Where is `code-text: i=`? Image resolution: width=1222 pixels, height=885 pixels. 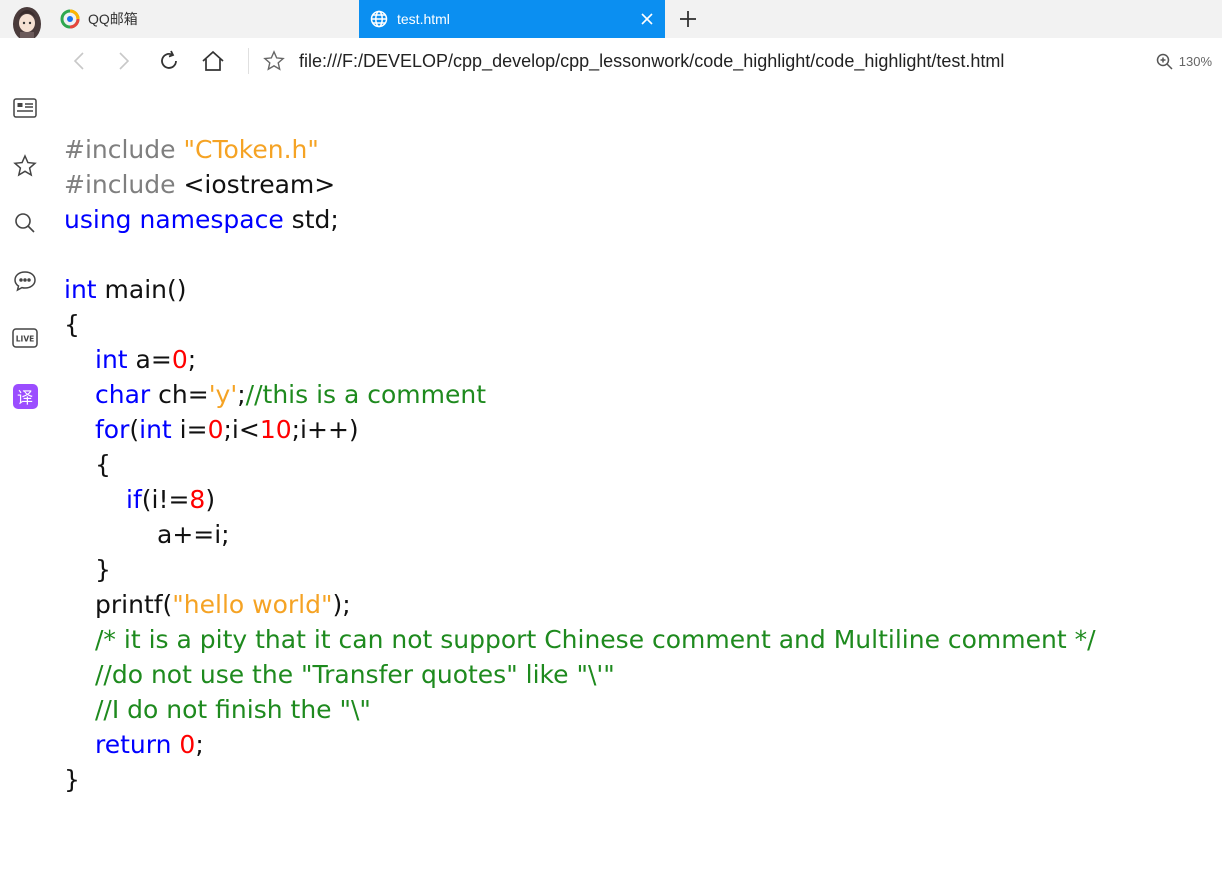
code-text: i= is located at coordinates (189, 429).